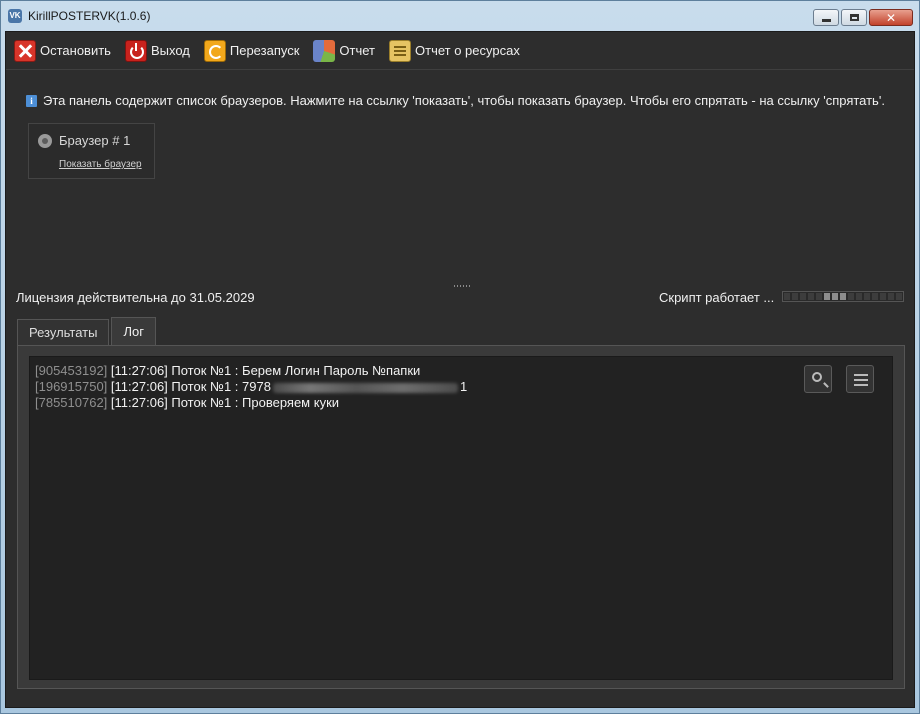 The image size is (920, 714). What do you see at coordinates (75, 50) in the screenshot?
I see `stop-label: Остановить` at bounding box center [75, 50].